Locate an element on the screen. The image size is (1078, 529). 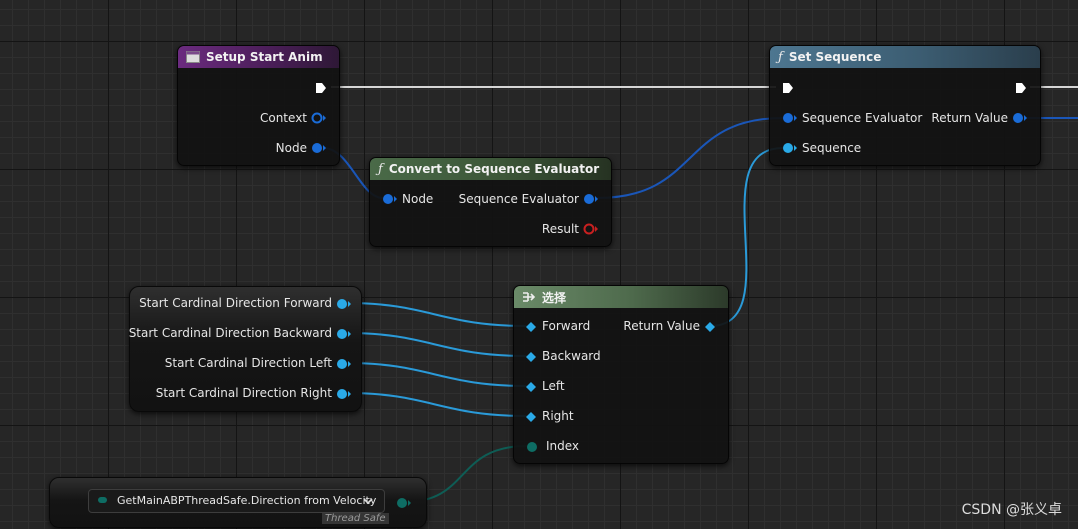
setup-start-anim-node: Setup Start Anim Context Node is located at coordinates (258, 105).